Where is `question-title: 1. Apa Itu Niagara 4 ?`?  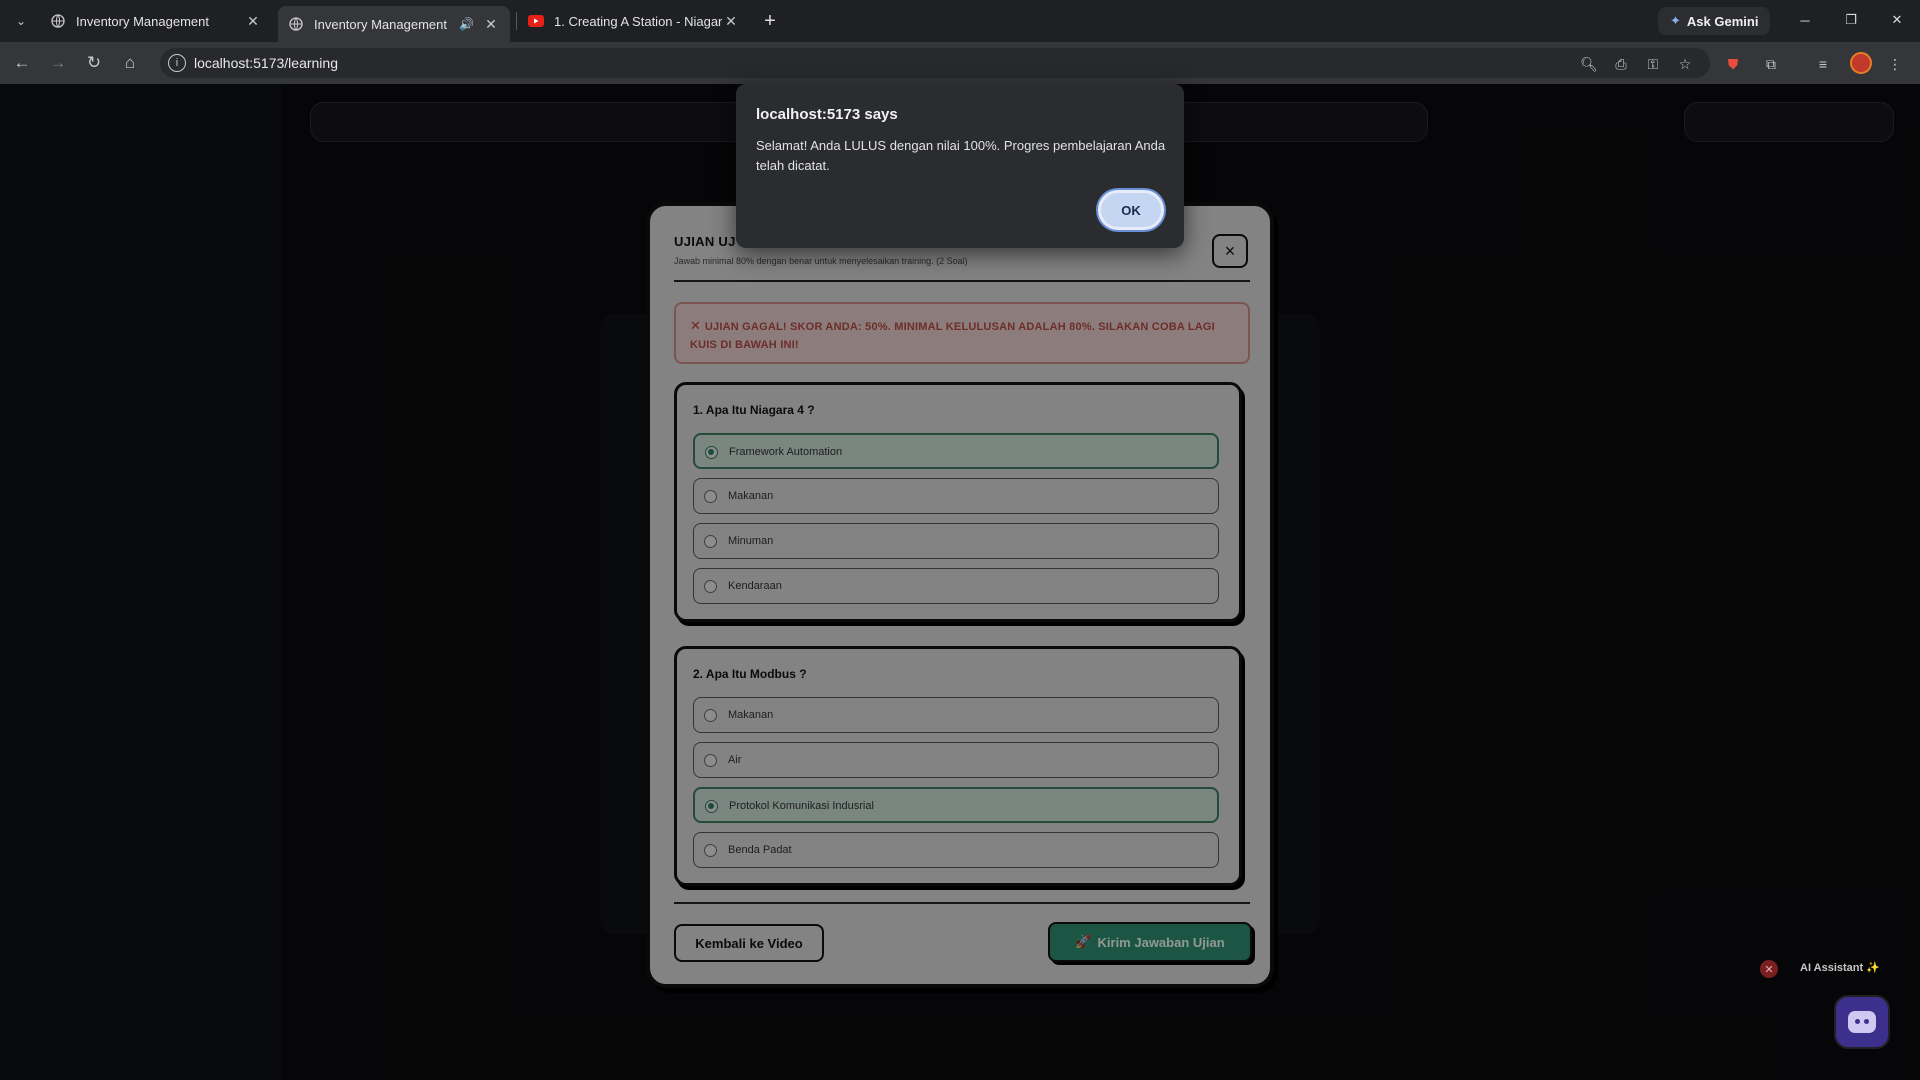 question-title: 1. Apa Itu Niagara 4 ? is located at coordinates (754, 410).